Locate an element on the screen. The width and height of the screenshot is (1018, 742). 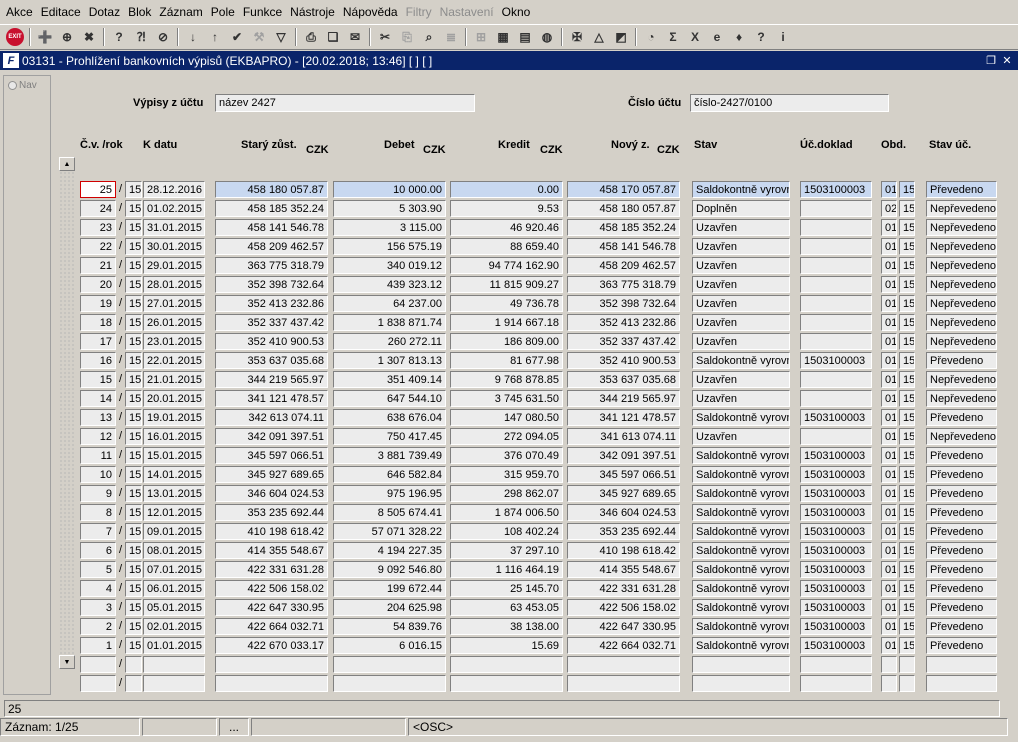
cell-cv: 14 is located at coordinates (98, 398).